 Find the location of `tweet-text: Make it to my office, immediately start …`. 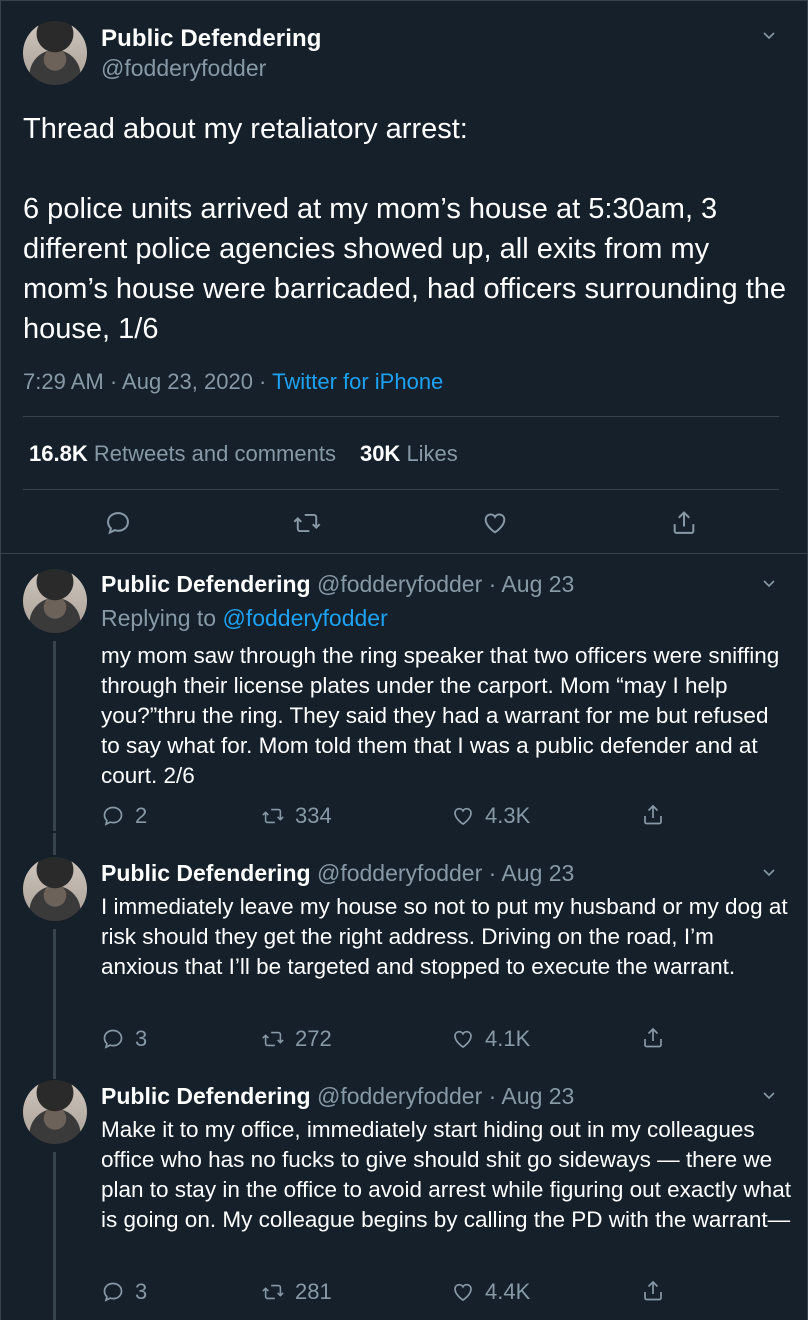

tweet-text: Make it to my office, immediately start … is located at coordinates (446, 1174).